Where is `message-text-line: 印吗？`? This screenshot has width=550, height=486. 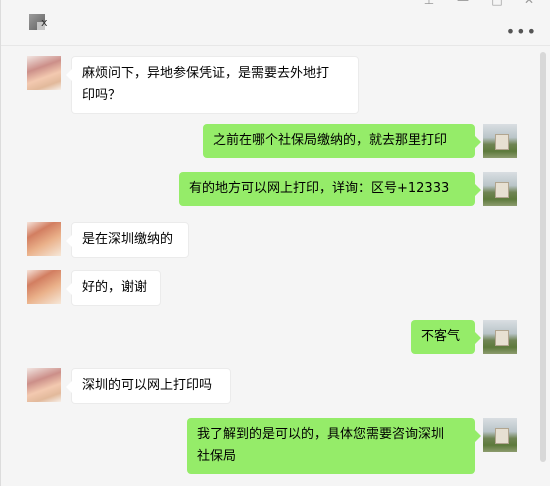
message-text-line: 印吗？ is located at coordinates (102, 95).